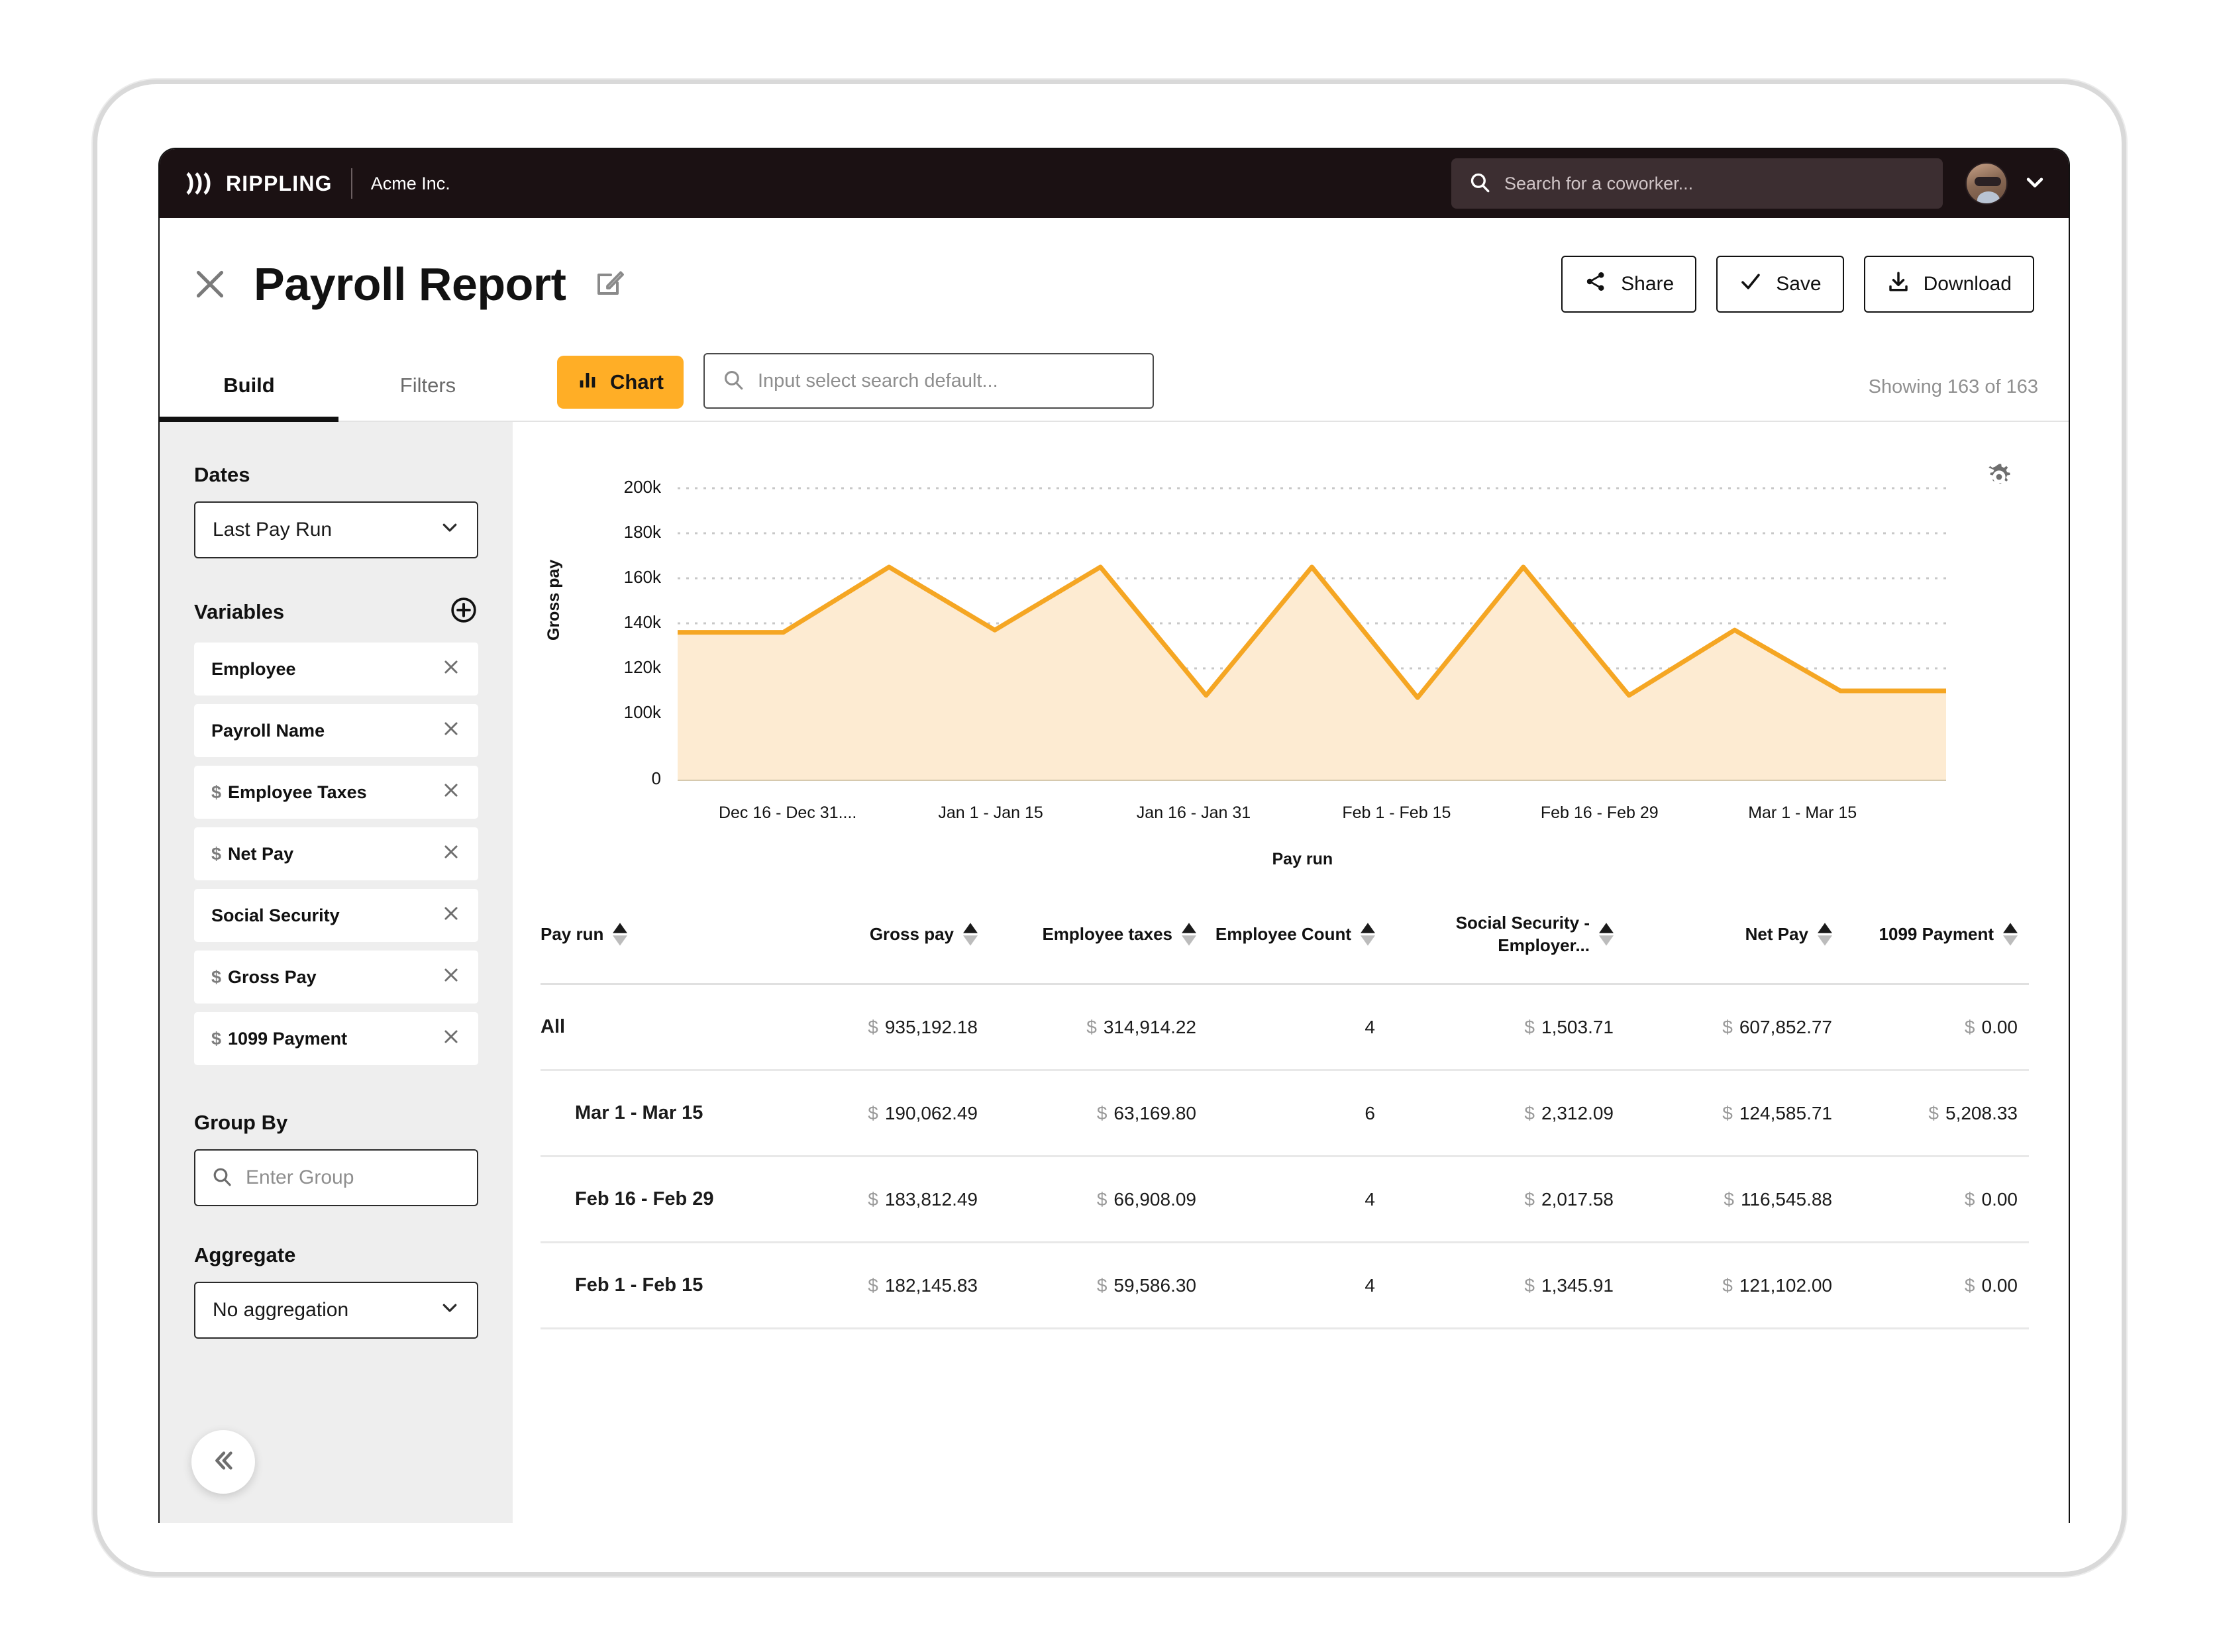 The width and height of the screenshot is (2219, 1652). I want to click on edit-pencil-icon, so click(609, 284).